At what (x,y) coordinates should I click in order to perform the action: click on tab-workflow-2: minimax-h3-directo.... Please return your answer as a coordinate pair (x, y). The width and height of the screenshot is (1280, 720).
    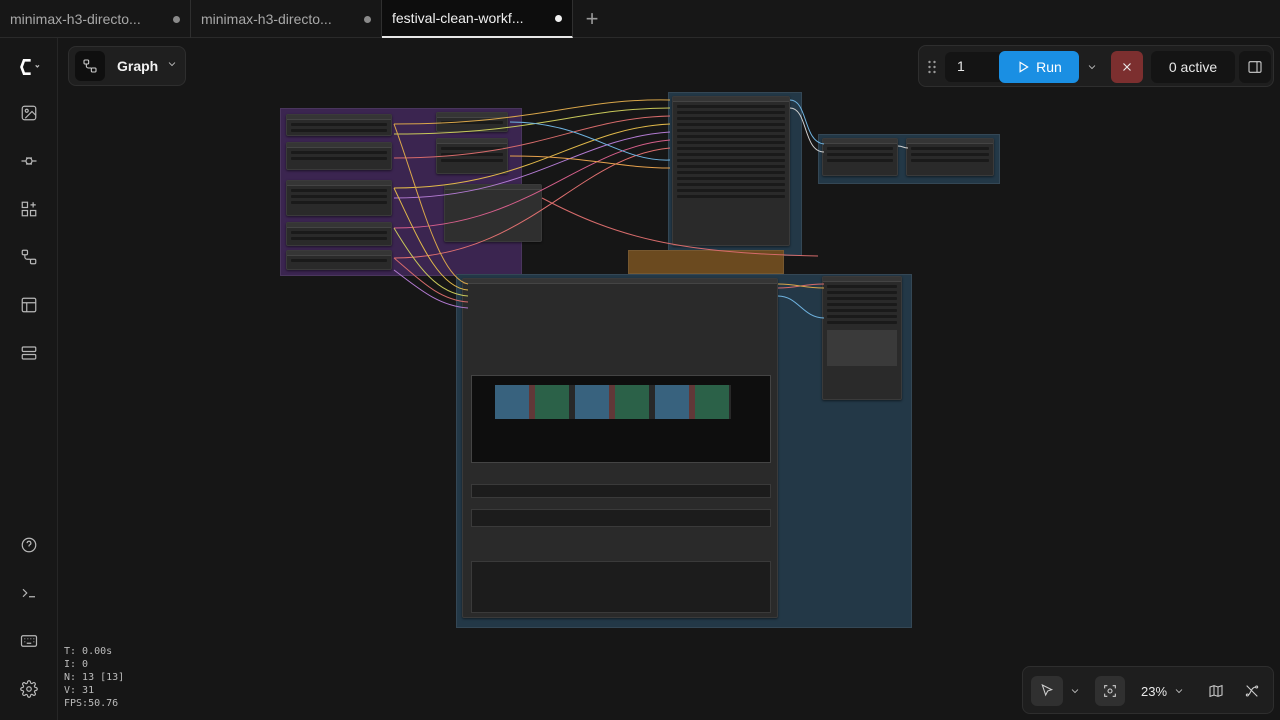
    Looking at the image, I should click on (286, 19).